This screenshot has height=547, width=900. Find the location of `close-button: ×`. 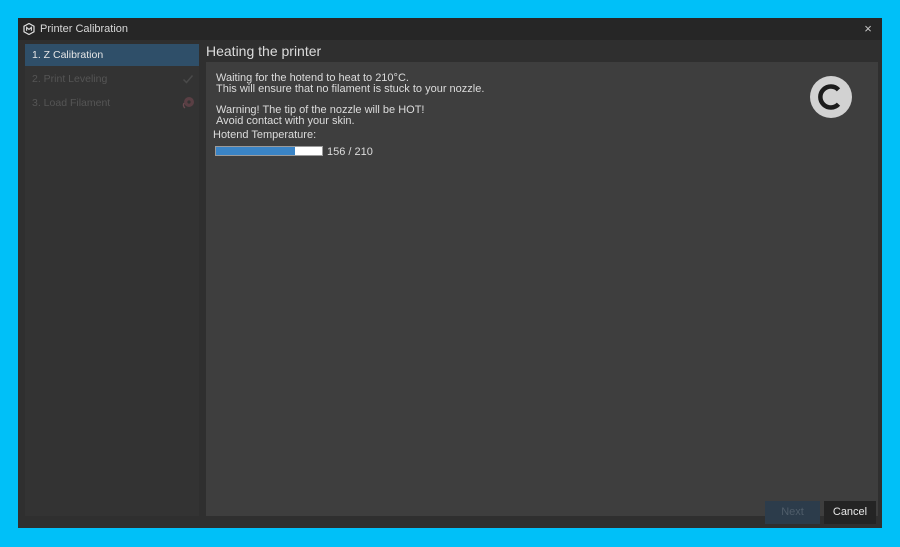

close-button: × is located at coordinates (868, 29).